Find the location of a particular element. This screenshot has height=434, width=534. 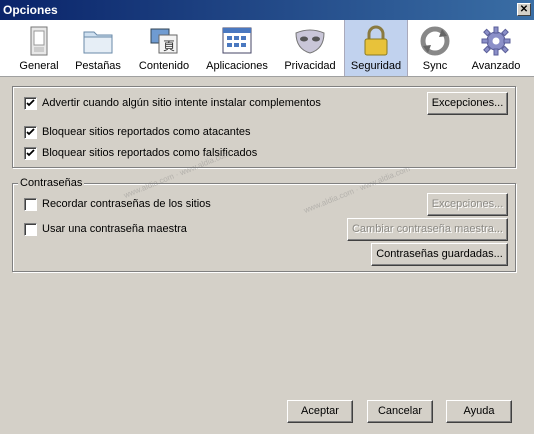

sync-icon is located at coordinates (435, 41).